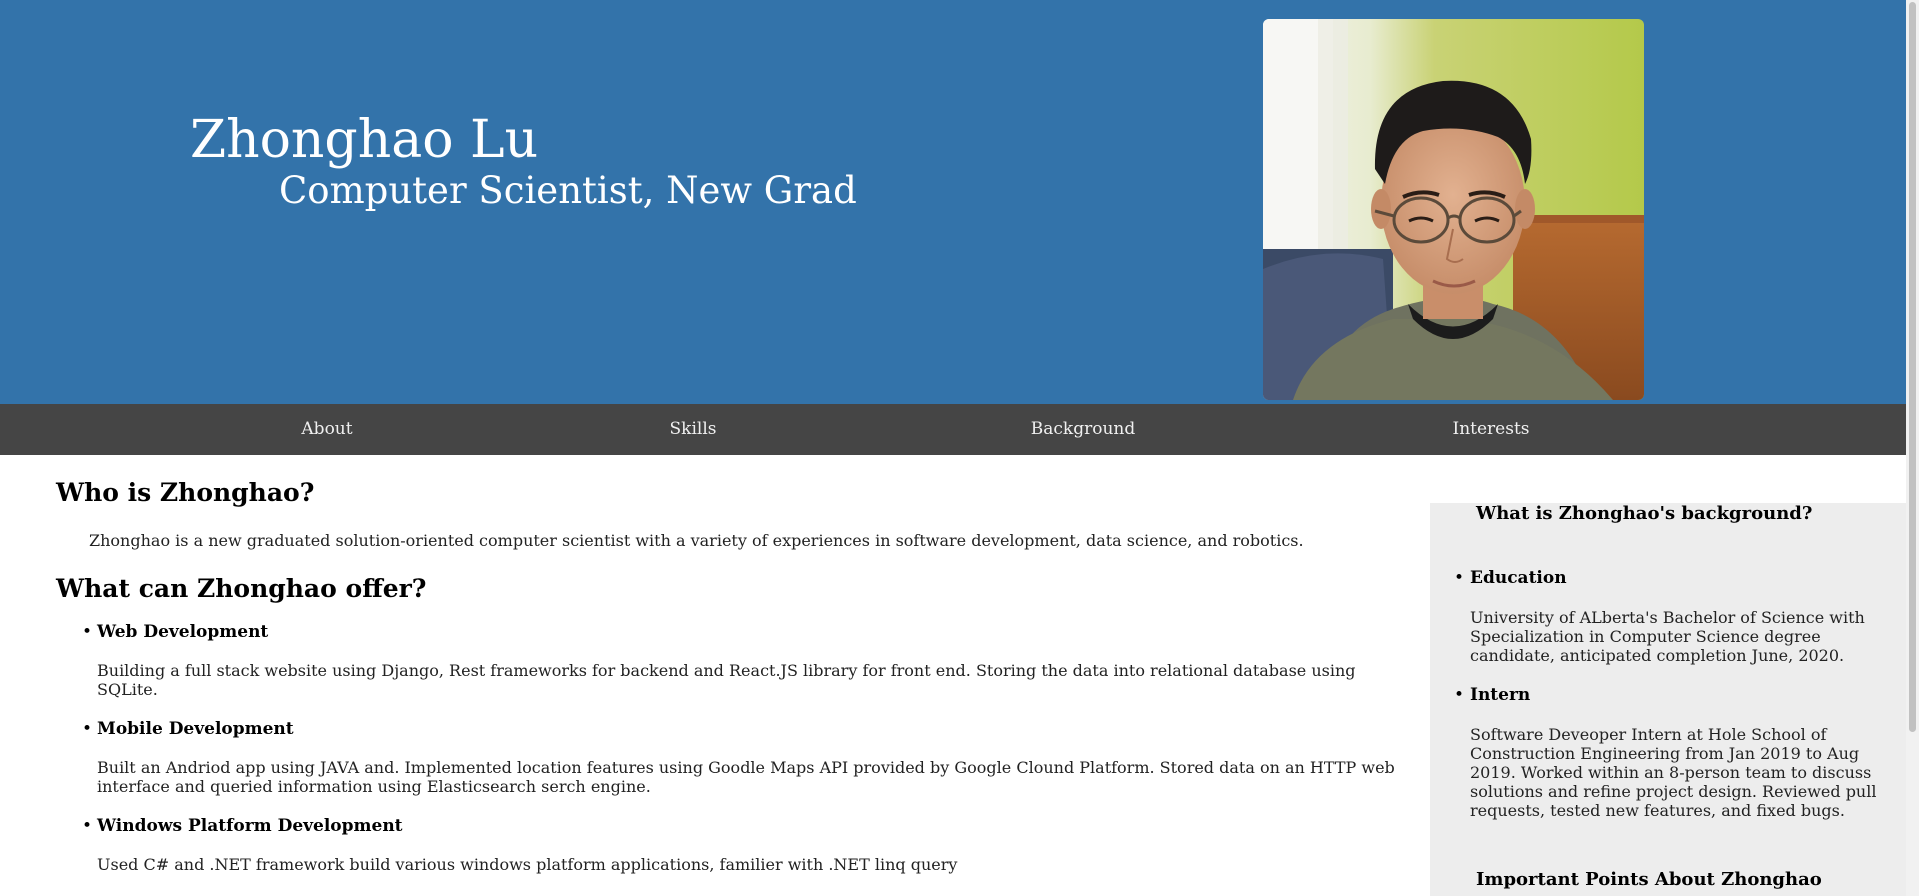 This screenshot has height=896, width=1919. What do you see at coordinates (1518, 578) in the screenshot?
I see `background-title: Education` at bounding box center [1518, 578].